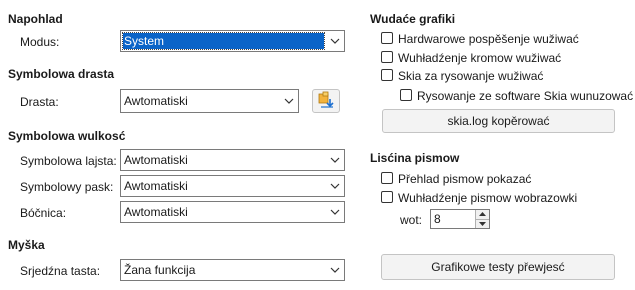  I want to click on skia-software-label: Rysowanje ze software Skia wunuzować, so click(525, 96).